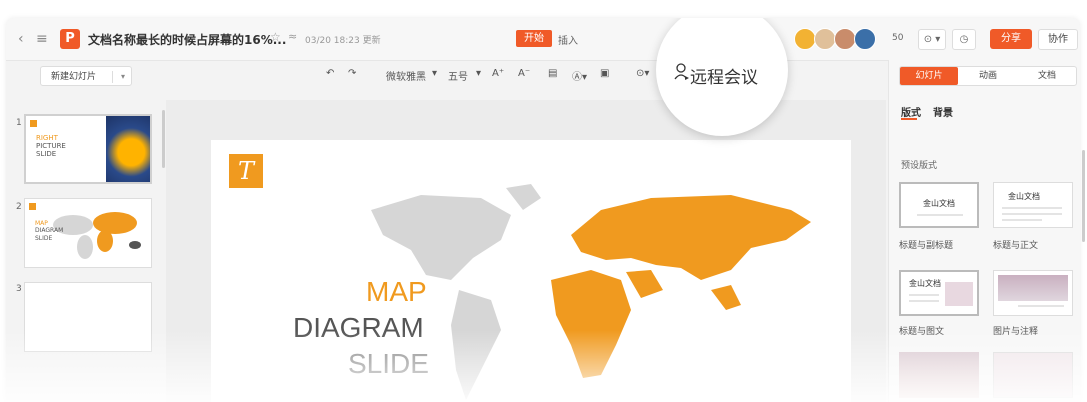 Image resolution: width=1087 pixels, height=402 pixels. What do you see at coordinates (88, 149) in the screenshot?
I see `slide-thumbnail: RIGHT PICTURE SLIDE` at bounding box center [88, 149].